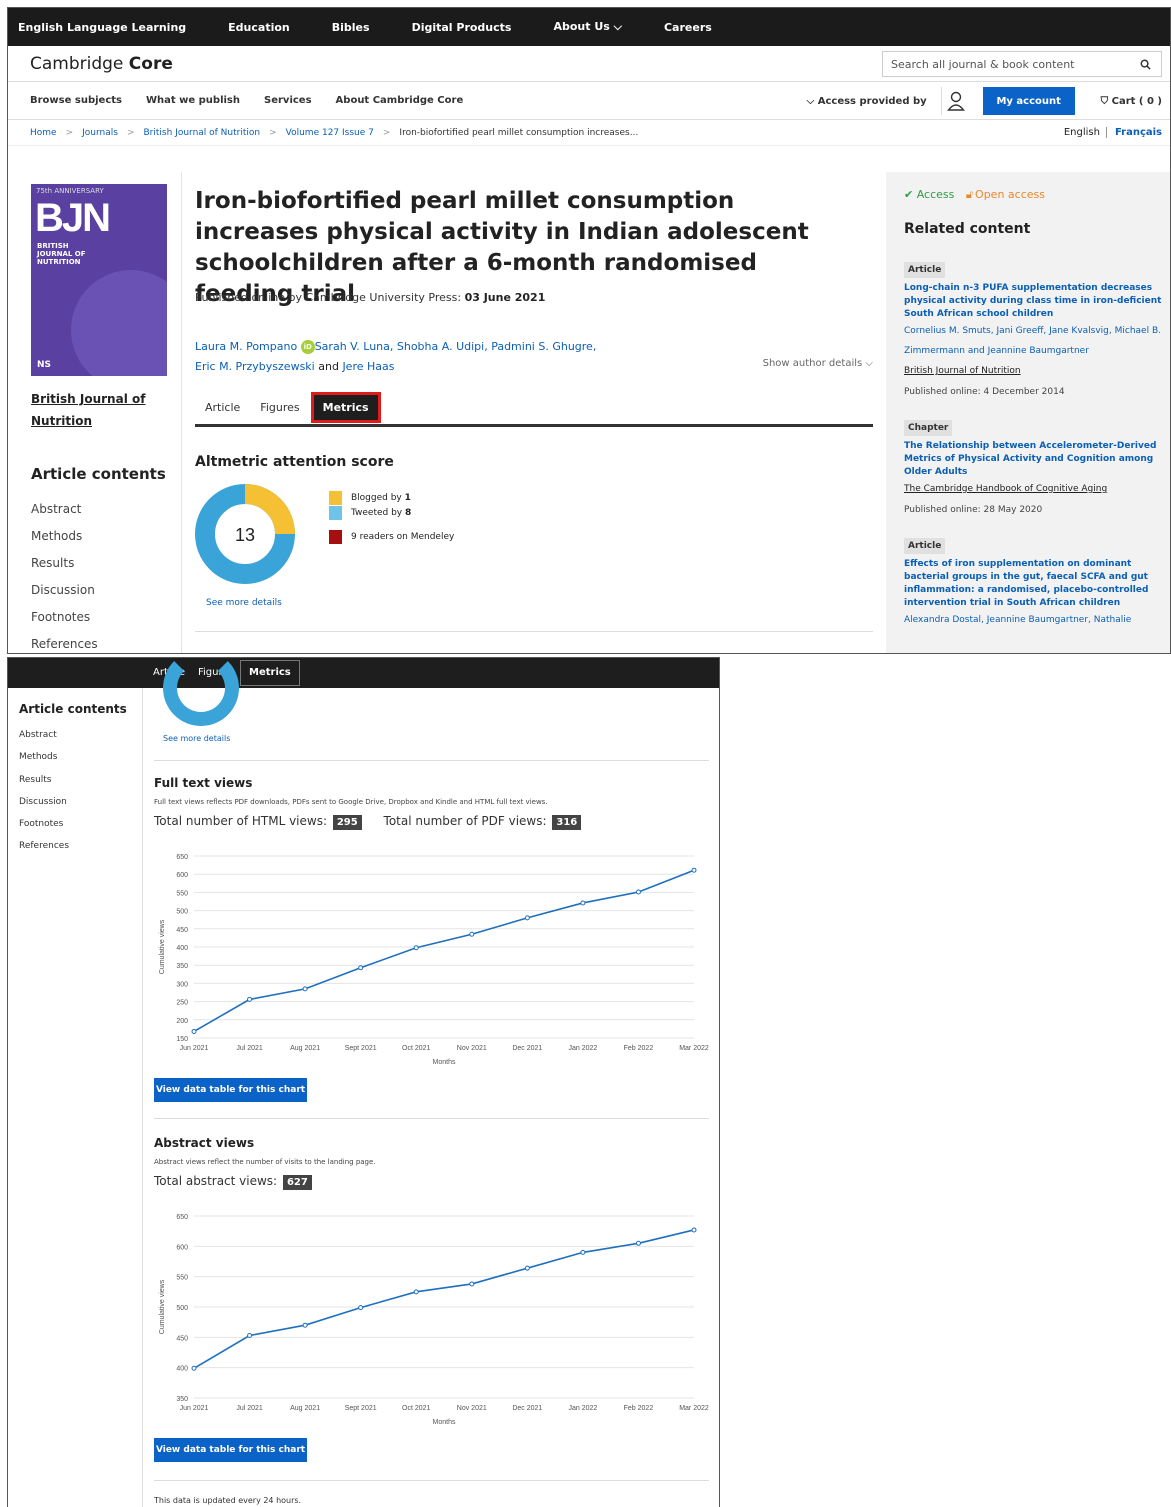 This screenshot has width=1171, height=1507. Describe the element at coordinates (193, 100) in the screenshot. I see `nav-what-we-publish: What we publish` at that location.